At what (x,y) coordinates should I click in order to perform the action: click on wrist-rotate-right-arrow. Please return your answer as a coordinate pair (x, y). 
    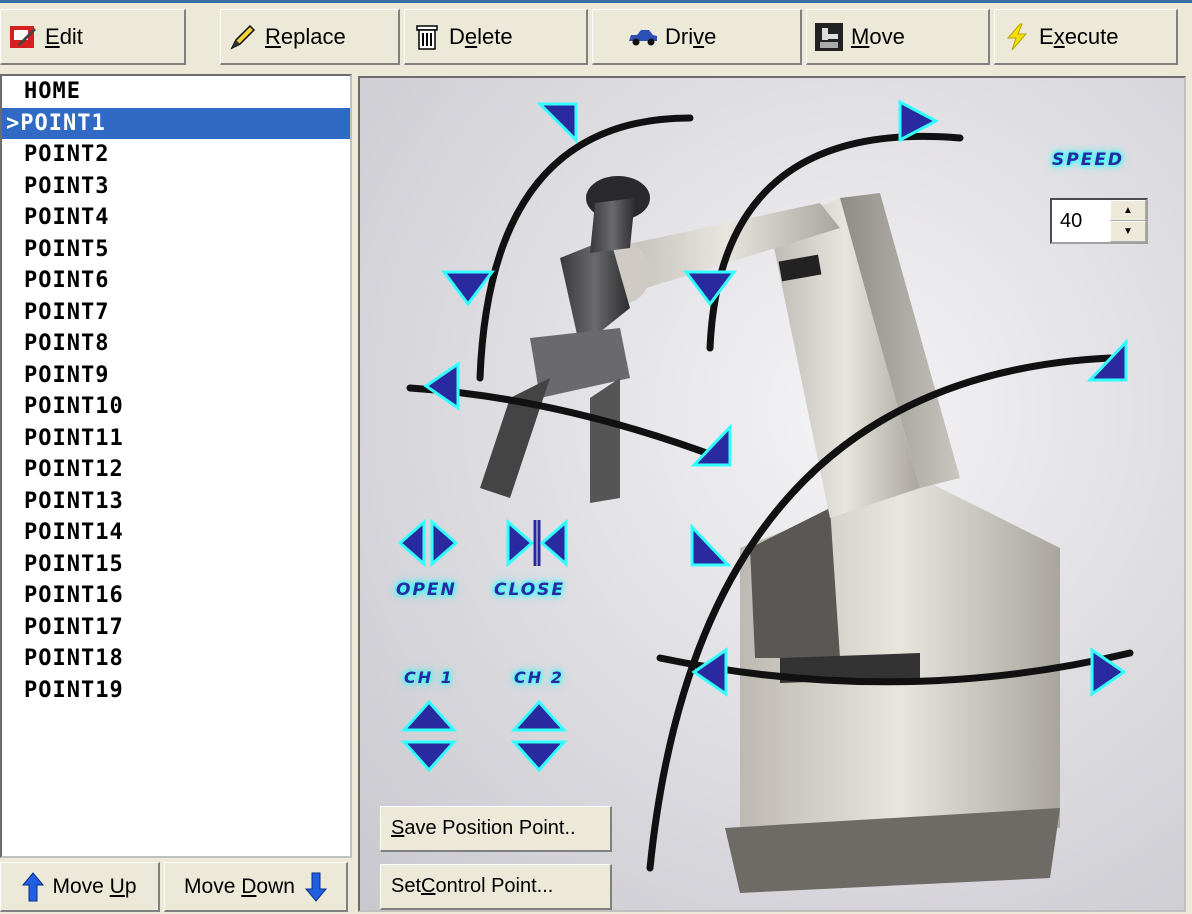
    Looking at the image, I should click on (713, 446).